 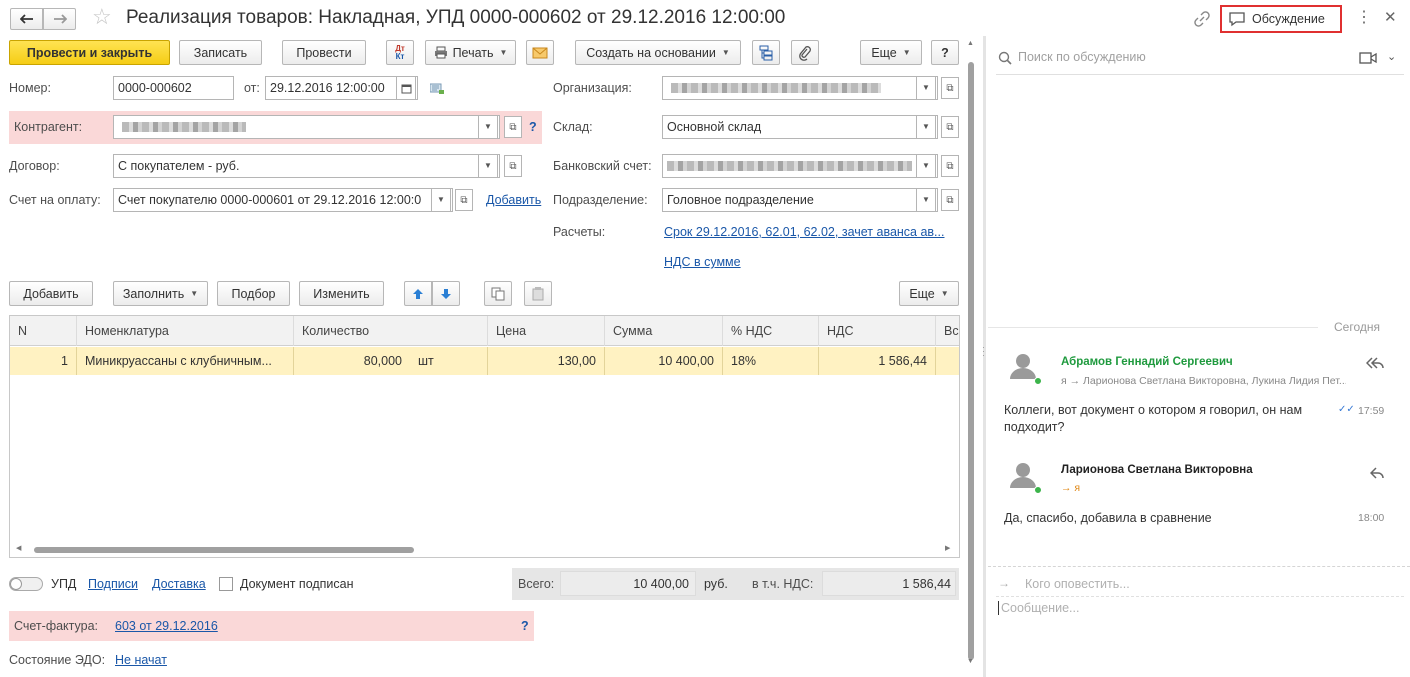 What do you see at coordinates (926, 127) in the screenshot?
I see `warehouse-dropdown: ▼` at bounding box center [926, 127].